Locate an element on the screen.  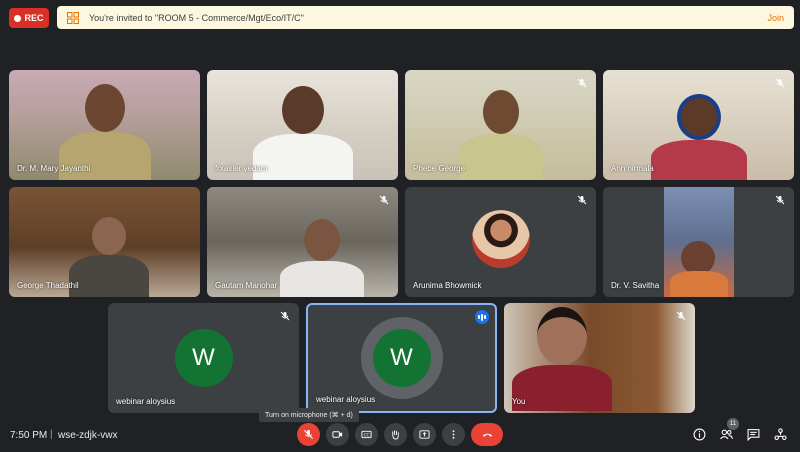
participant-tile: Dr. V. Savitha is located at coordinates (698, 242).